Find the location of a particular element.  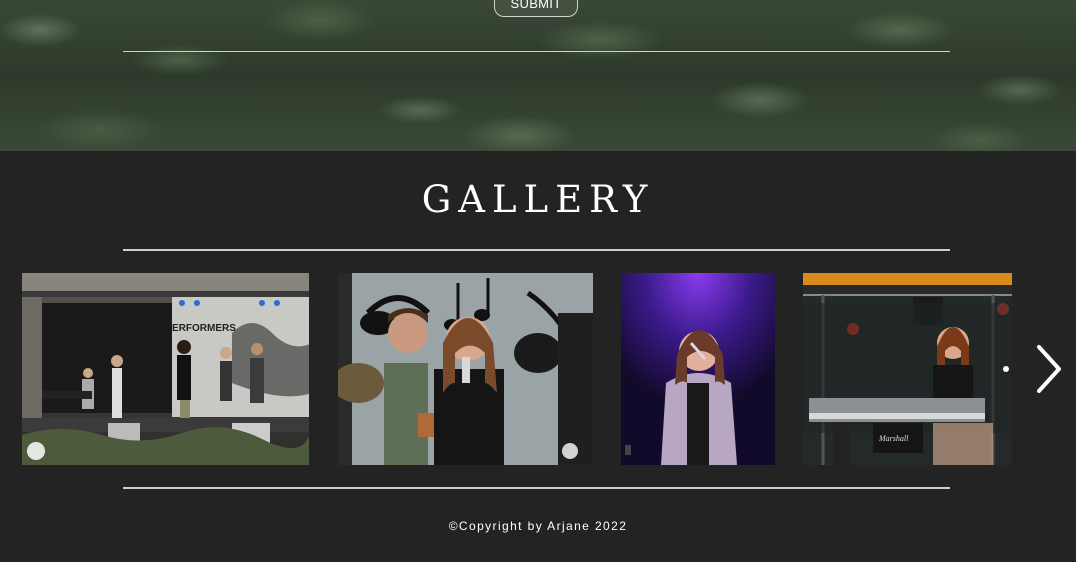

gallery-title: GALLERY is located at coordinates (538, 199).